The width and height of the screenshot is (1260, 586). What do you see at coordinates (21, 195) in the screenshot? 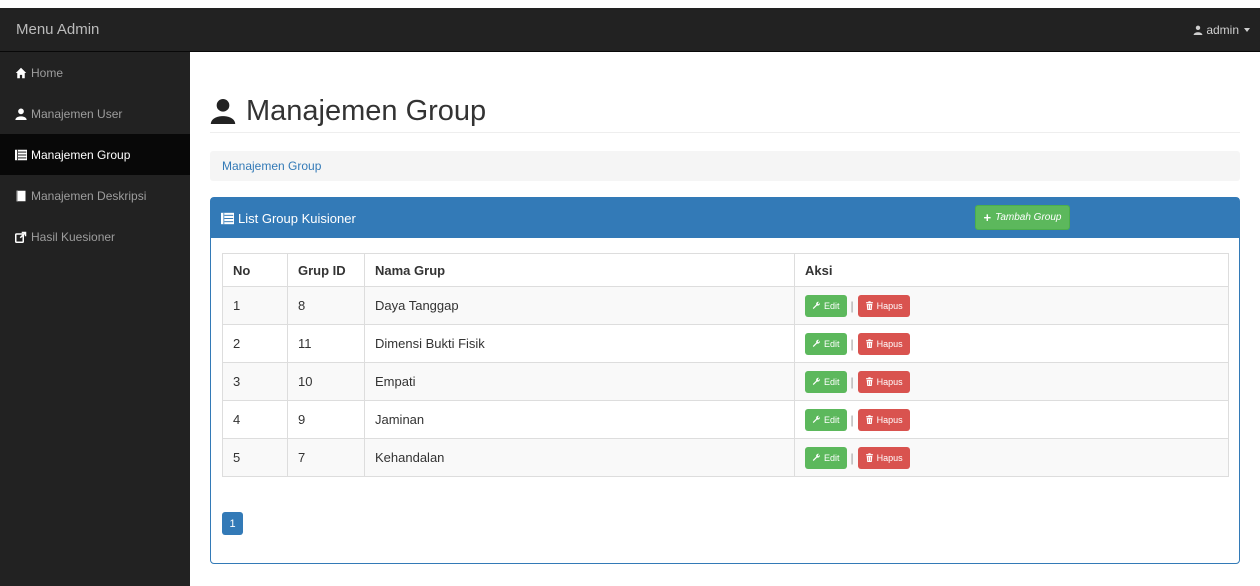
I see `book-icon` at bounding box center [21, 195].